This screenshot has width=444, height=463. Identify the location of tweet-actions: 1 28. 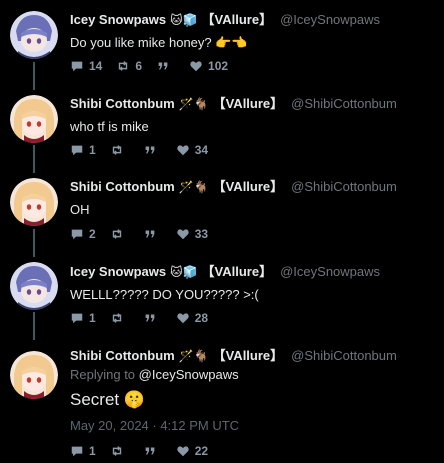
(146, 318).